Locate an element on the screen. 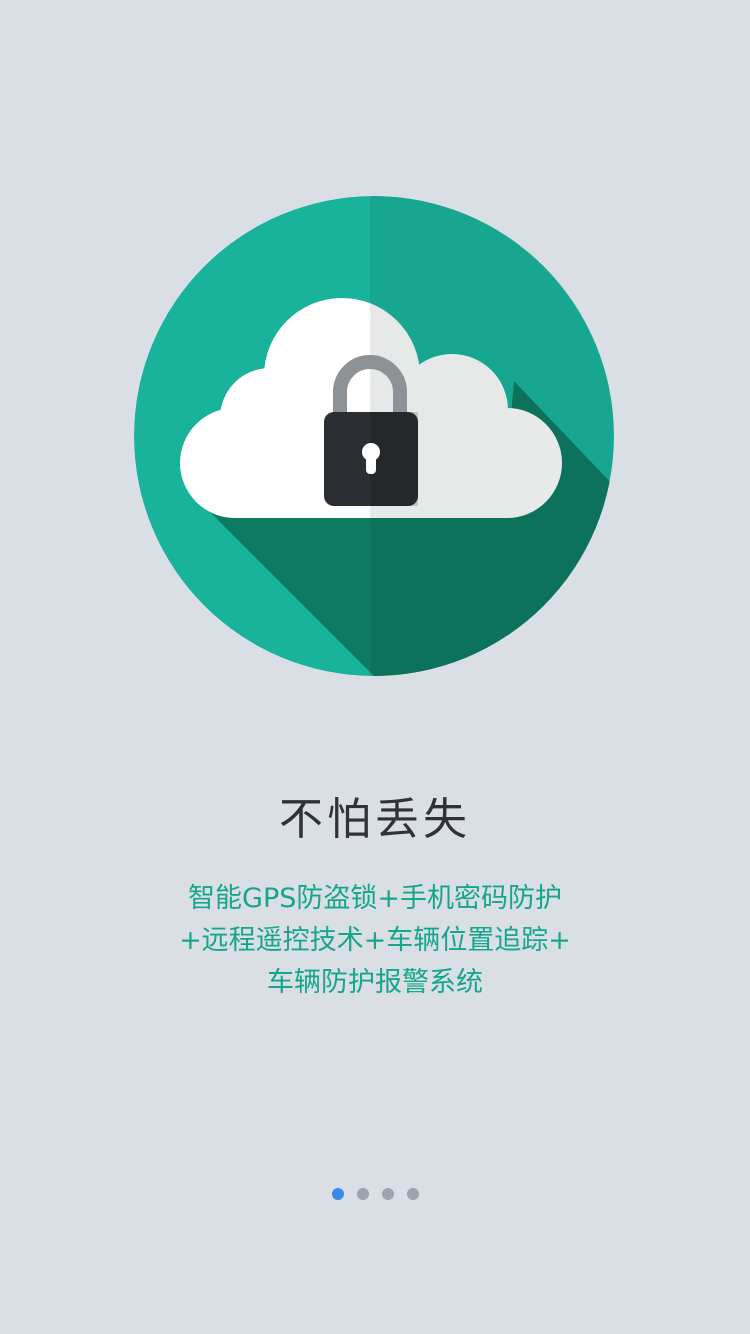  page-title: 不怕丢失 is located at coordinates (375, 819).